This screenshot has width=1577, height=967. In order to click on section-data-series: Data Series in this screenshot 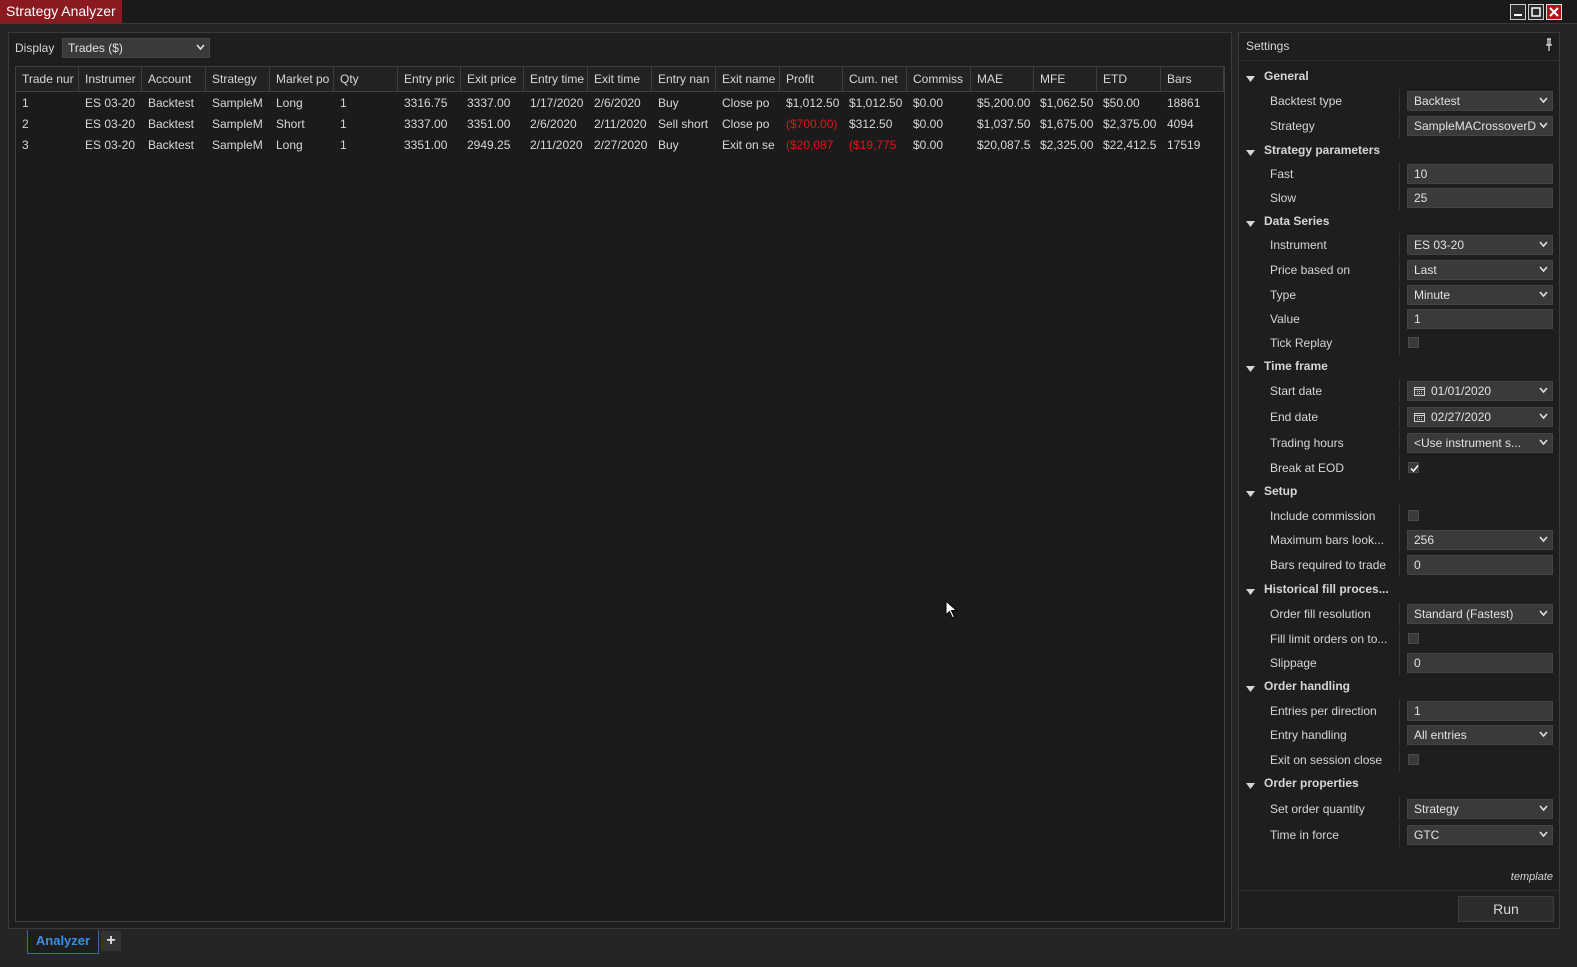, I will do `click(1399, 221)`.